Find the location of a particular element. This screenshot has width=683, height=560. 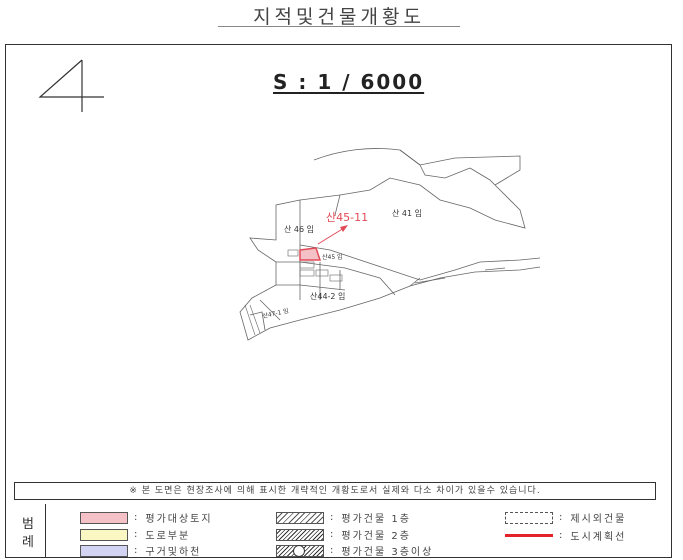

label-forest-45: 산45 임 is located at coordinates (332, 257).